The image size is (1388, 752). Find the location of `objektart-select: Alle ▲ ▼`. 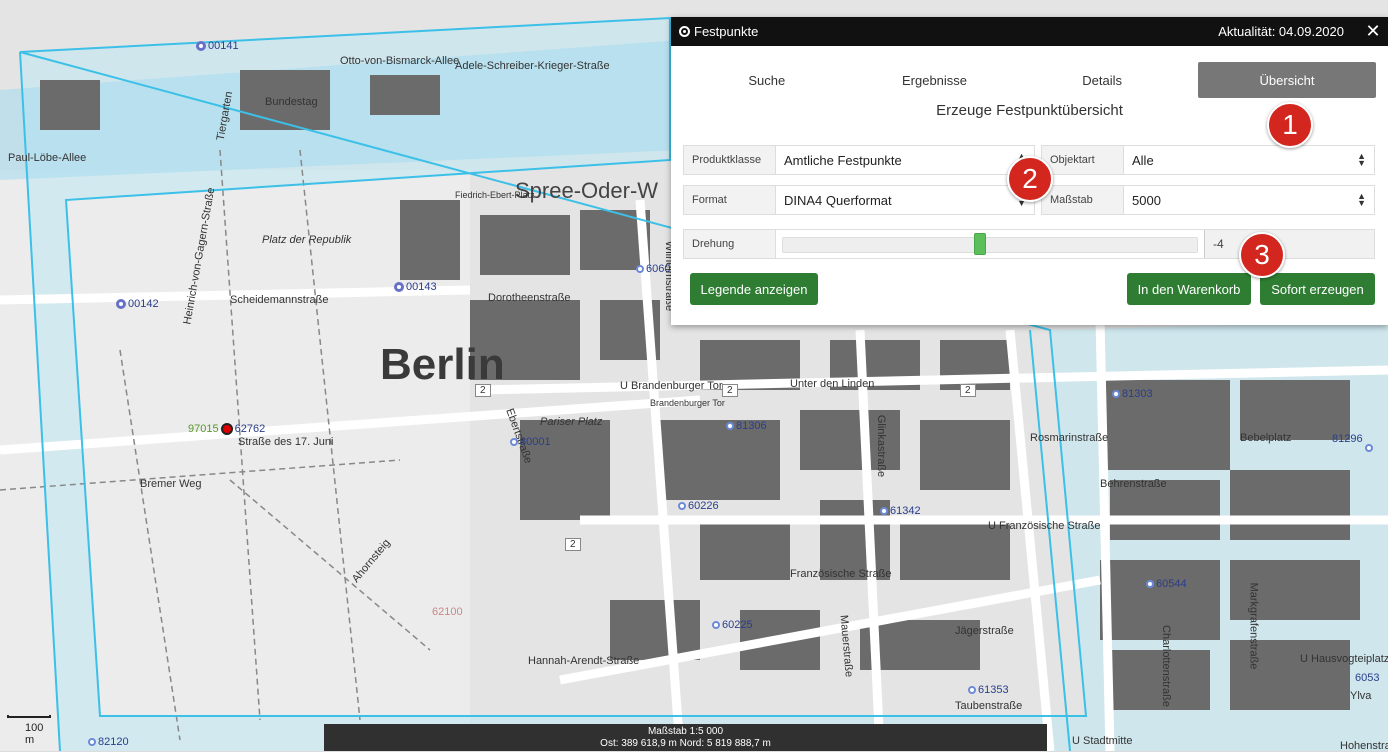

objektart-select: Alle ▲ ▼ is located at coordinates (1249, 160).